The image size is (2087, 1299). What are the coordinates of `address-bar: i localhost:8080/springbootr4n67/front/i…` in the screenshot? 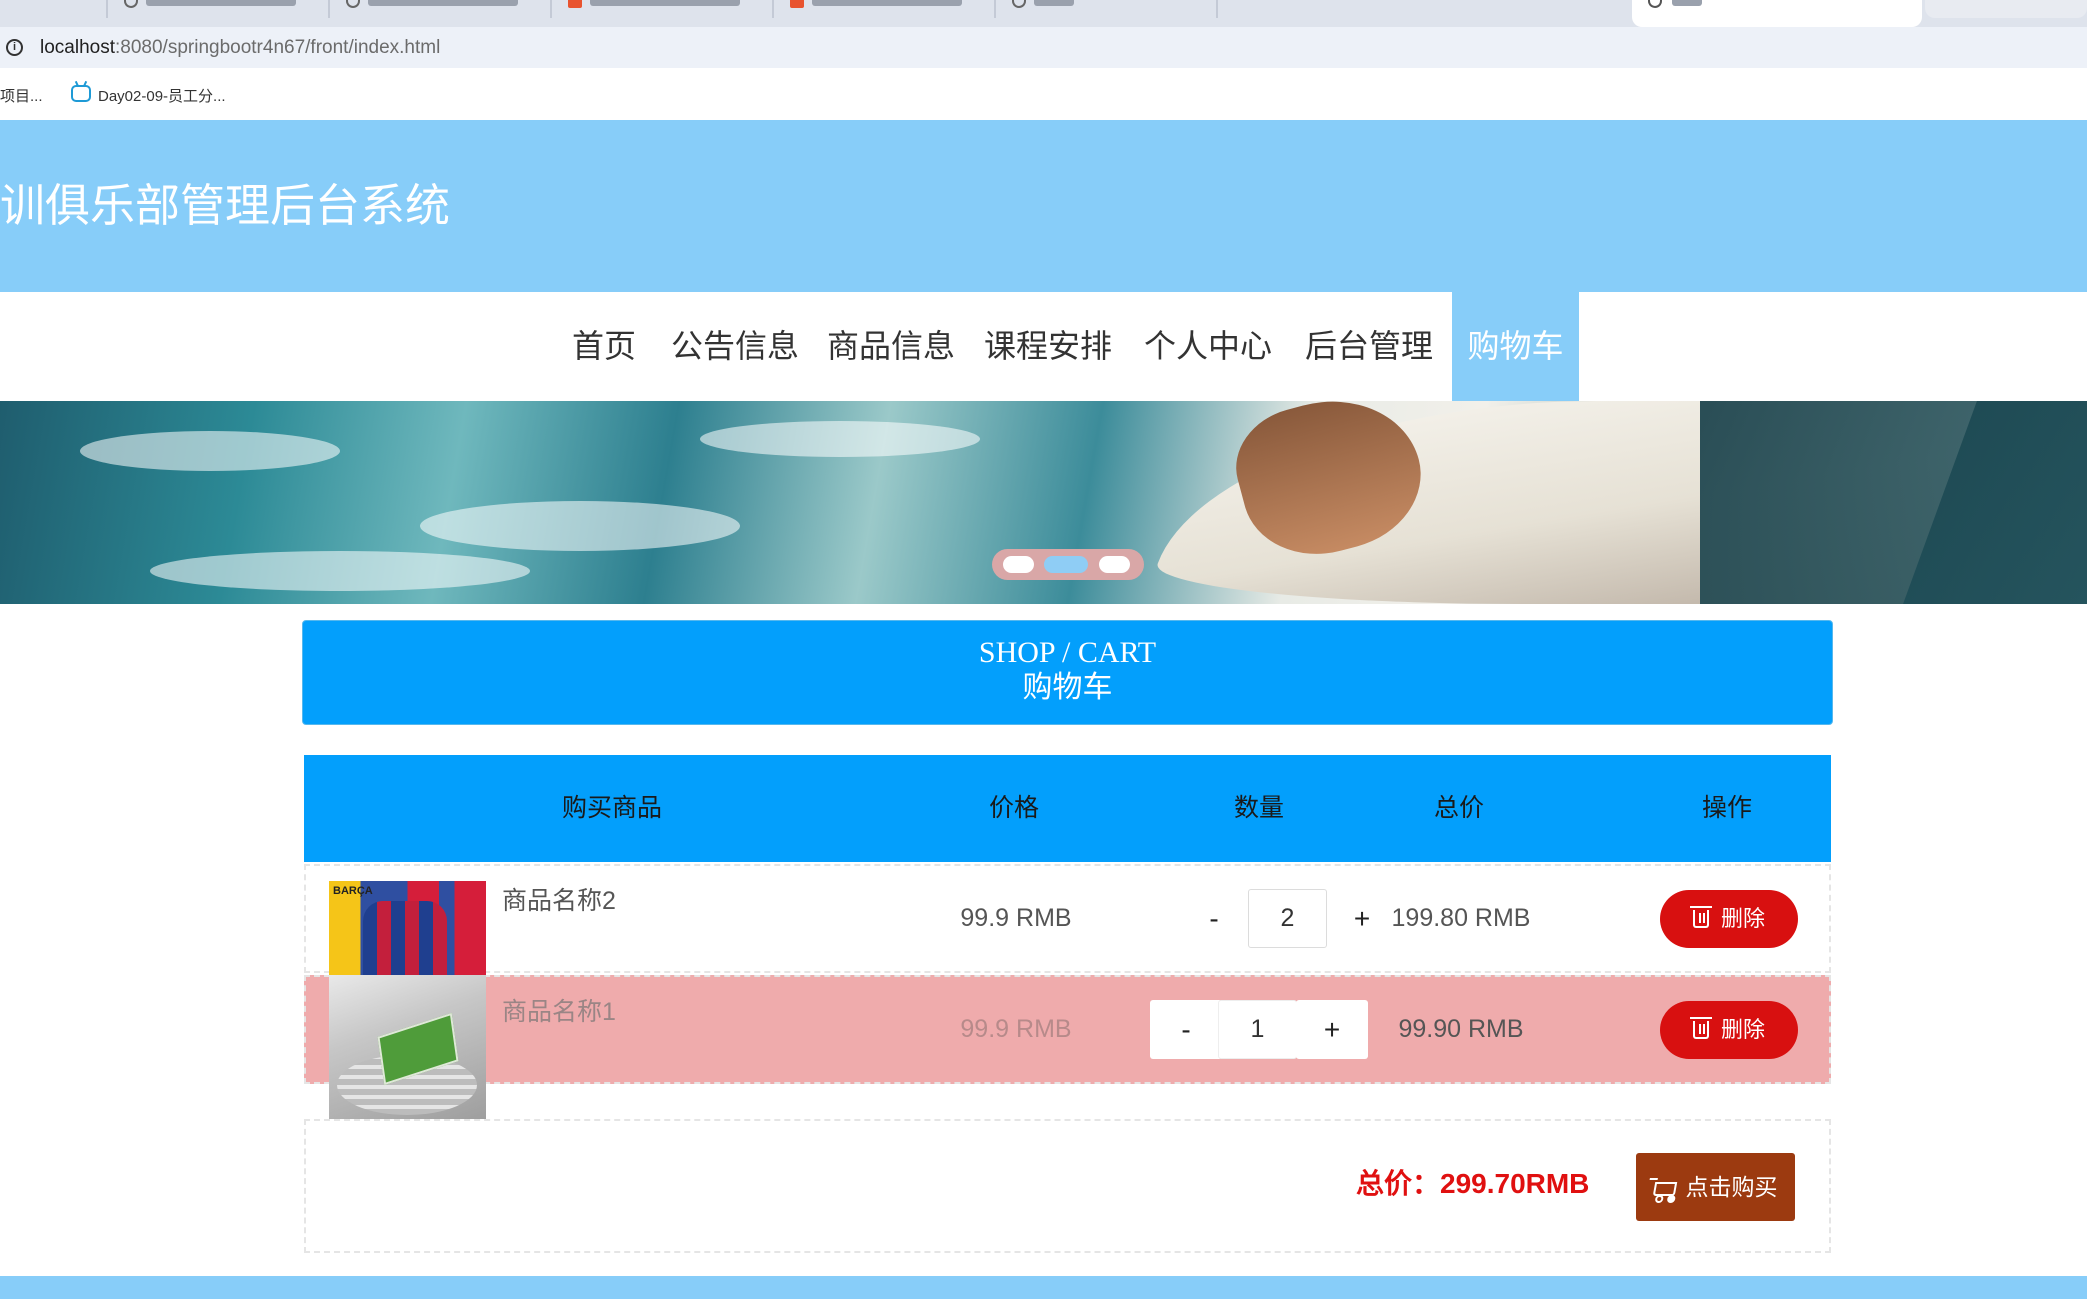 It's located at (1043, 47).